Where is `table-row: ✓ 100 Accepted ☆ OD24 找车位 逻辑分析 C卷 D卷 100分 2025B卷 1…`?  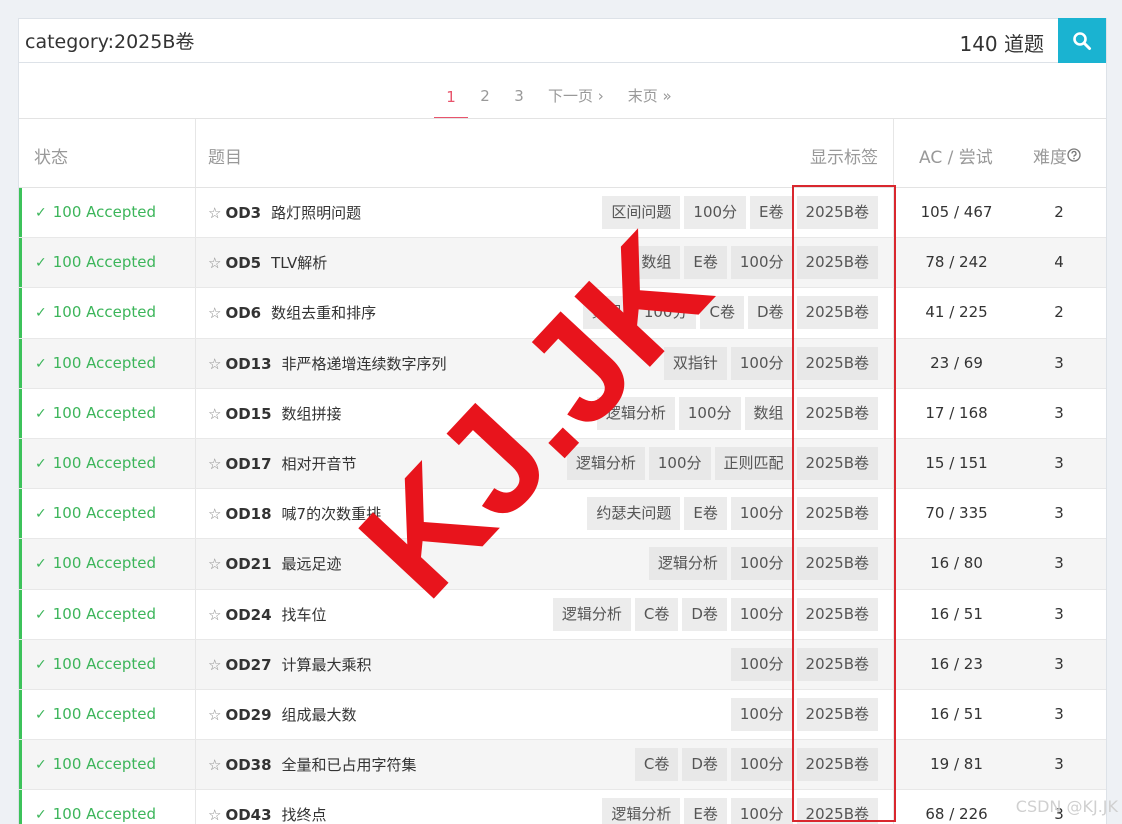
table-row: ✓ 100 Accepted ☆ OD24 找车位 逻辑分析 C卷 D卷 100分 2025B卷 1… is located at coordinates (562, 614).